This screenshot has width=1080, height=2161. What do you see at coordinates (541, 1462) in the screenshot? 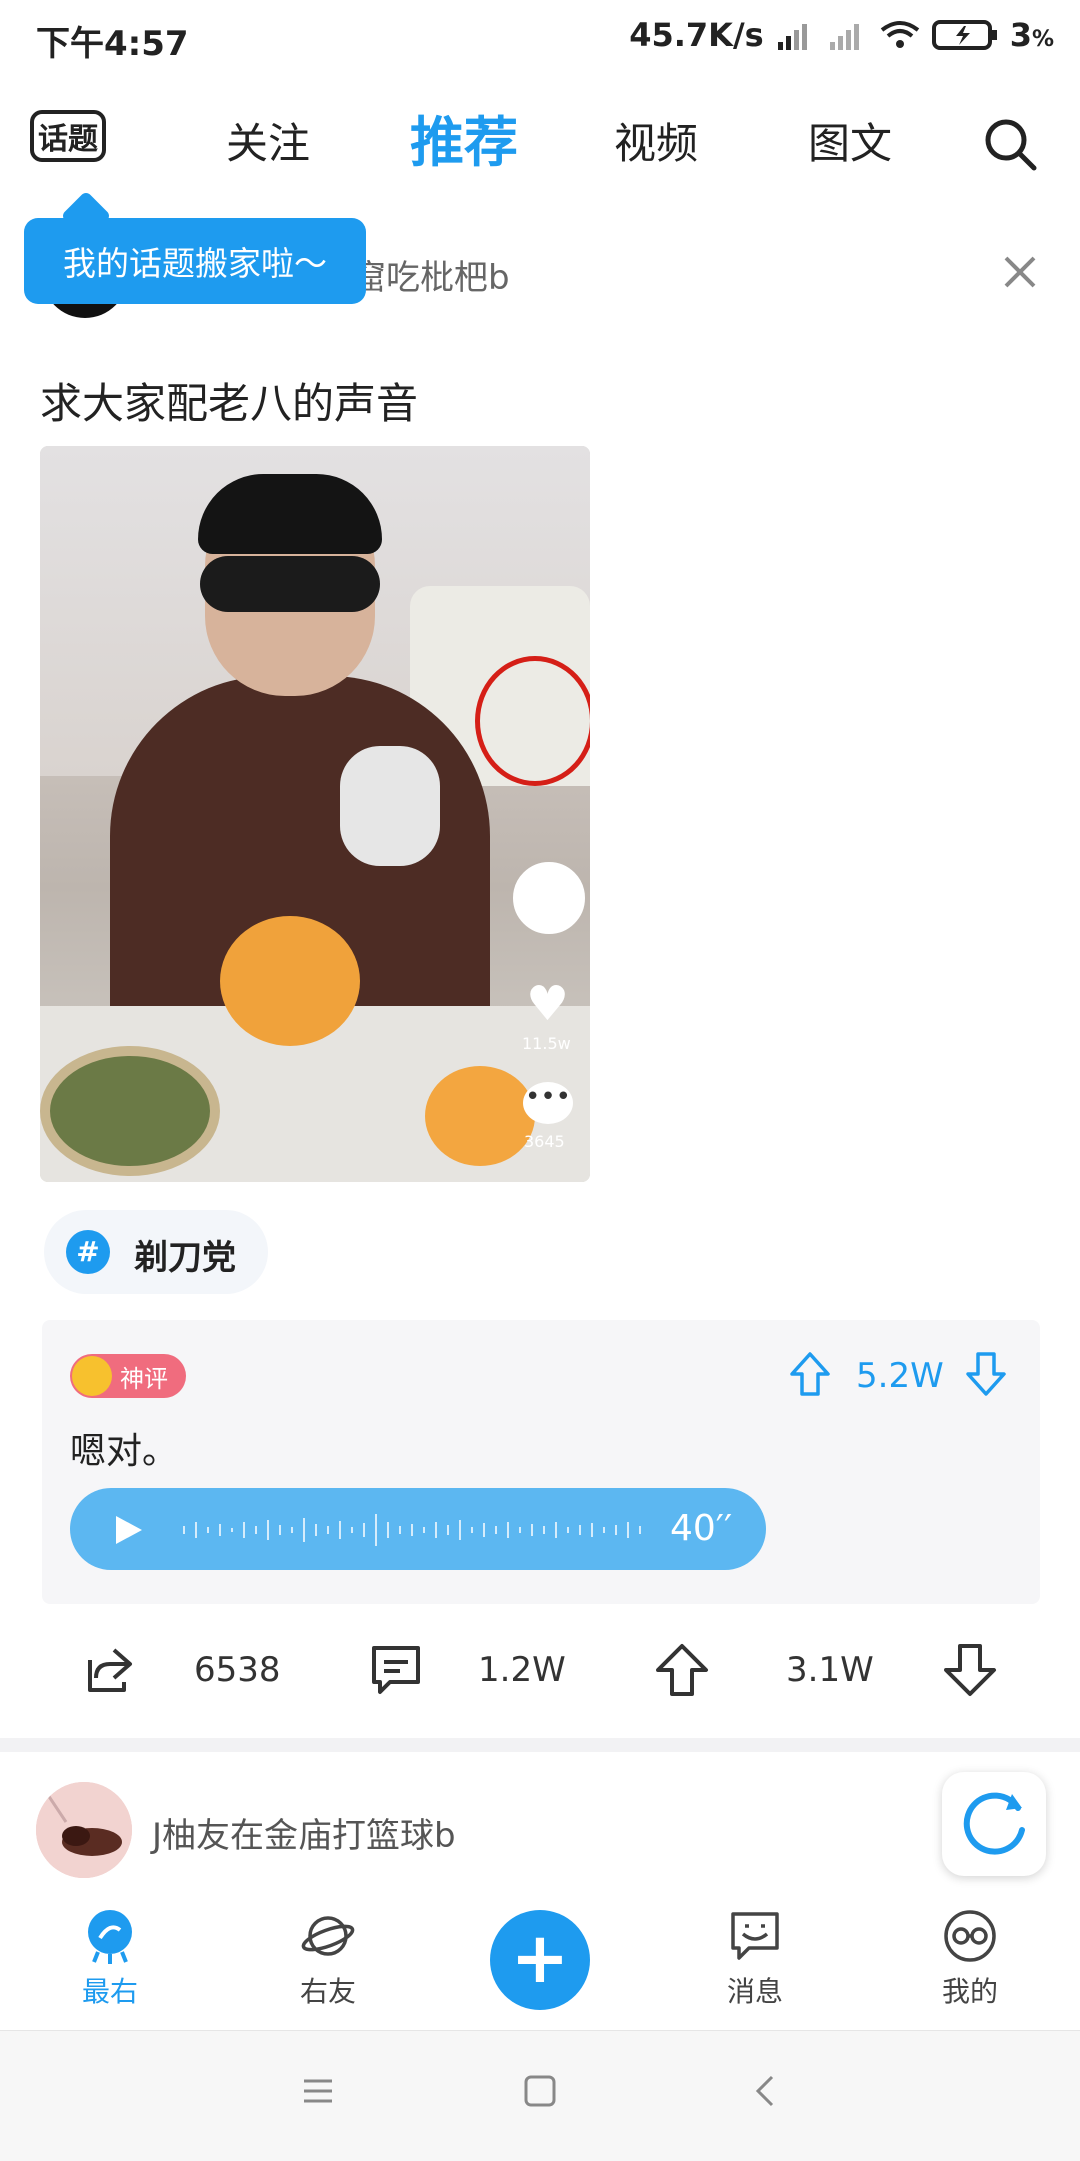
I see `top-comment-card: 神评 5.2W 嗯对。 40′′` at bounding box center [541, 1462].